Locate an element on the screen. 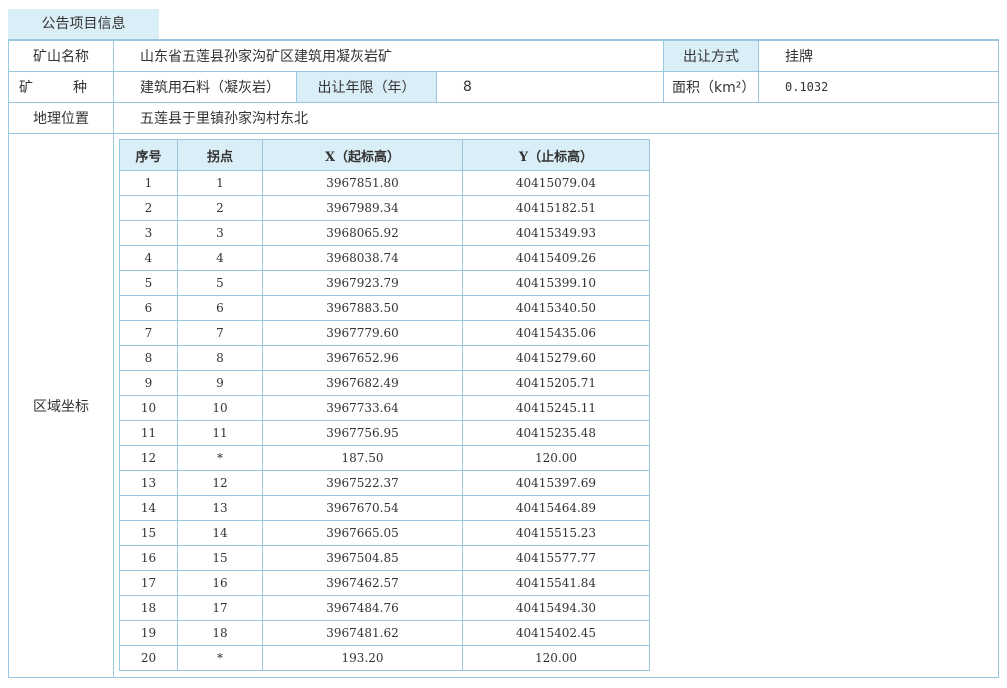  table-row: 6 6 3967883.50 40415340.50 is located at coordinates (384, 308).